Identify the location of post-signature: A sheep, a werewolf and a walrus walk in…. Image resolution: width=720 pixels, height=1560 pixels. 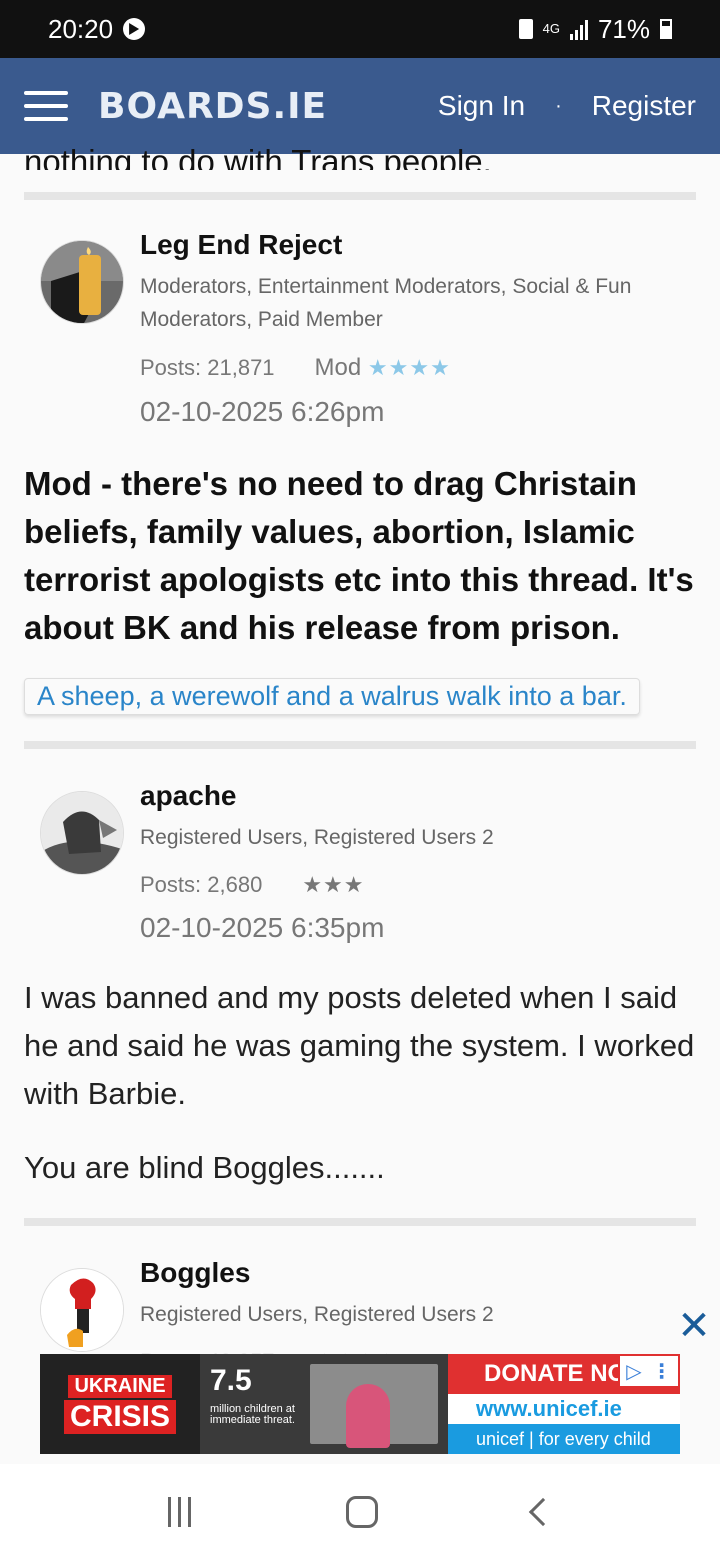
(332, 696).